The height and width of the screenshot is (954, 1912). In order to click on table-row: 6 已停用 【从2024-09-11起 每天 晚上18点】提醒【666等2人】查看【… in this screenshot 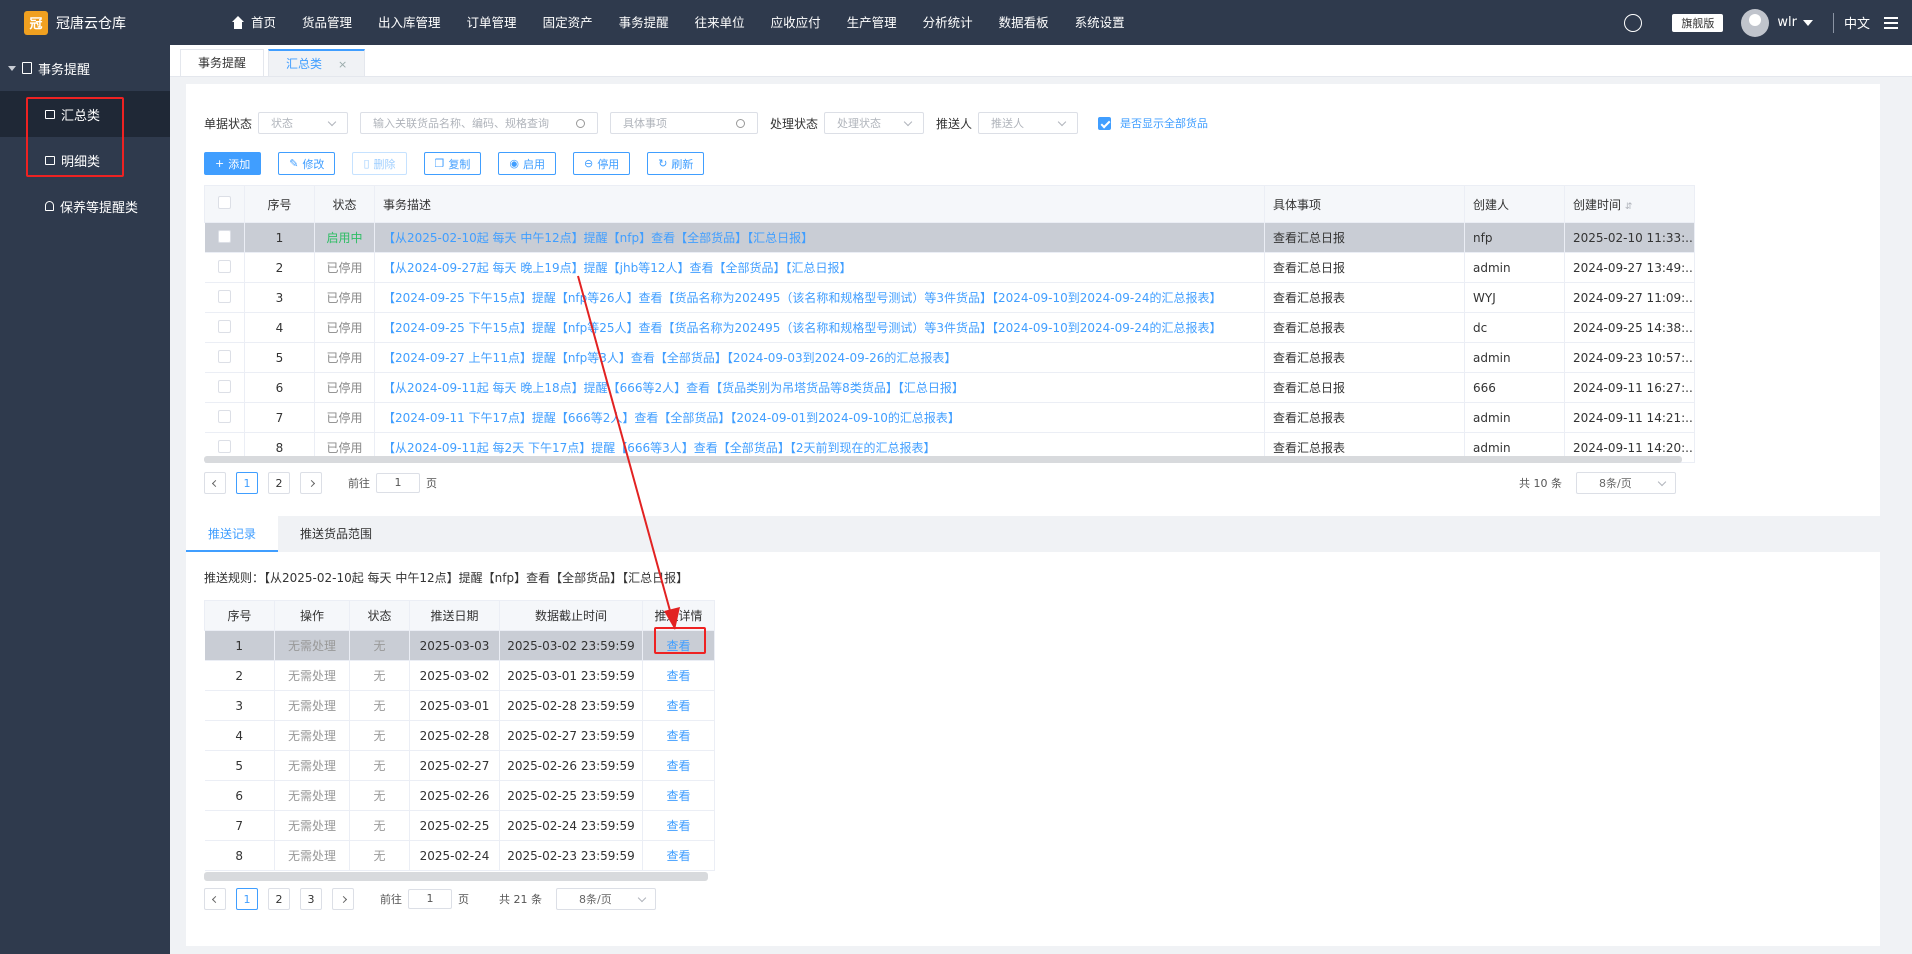, I will do `click(949, 387)`.